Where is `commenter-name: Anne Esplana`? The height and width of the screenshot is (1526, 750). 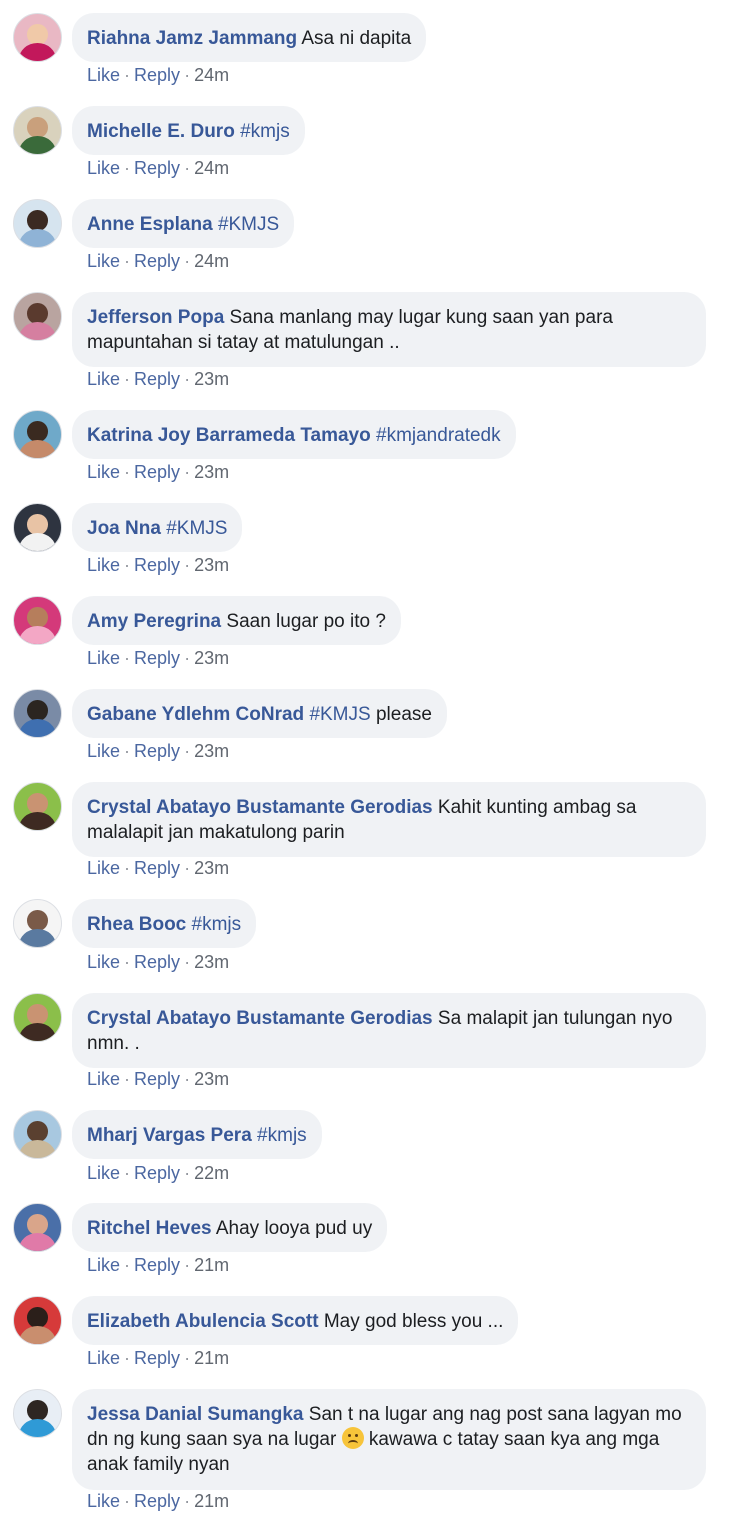
commenter-name: Anne Esplana is located at coordinates (150, 224).